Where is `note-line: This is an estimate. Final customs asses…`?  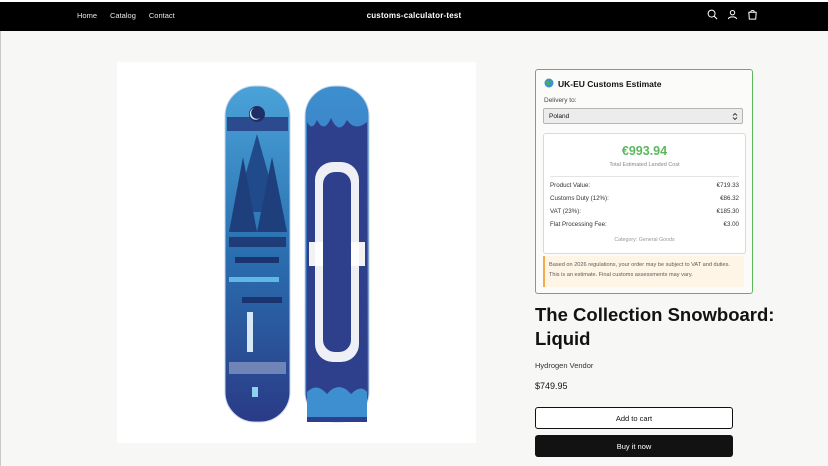
note-line: This is an estimate. Final customs asses… is located at coordinates (621, 275).